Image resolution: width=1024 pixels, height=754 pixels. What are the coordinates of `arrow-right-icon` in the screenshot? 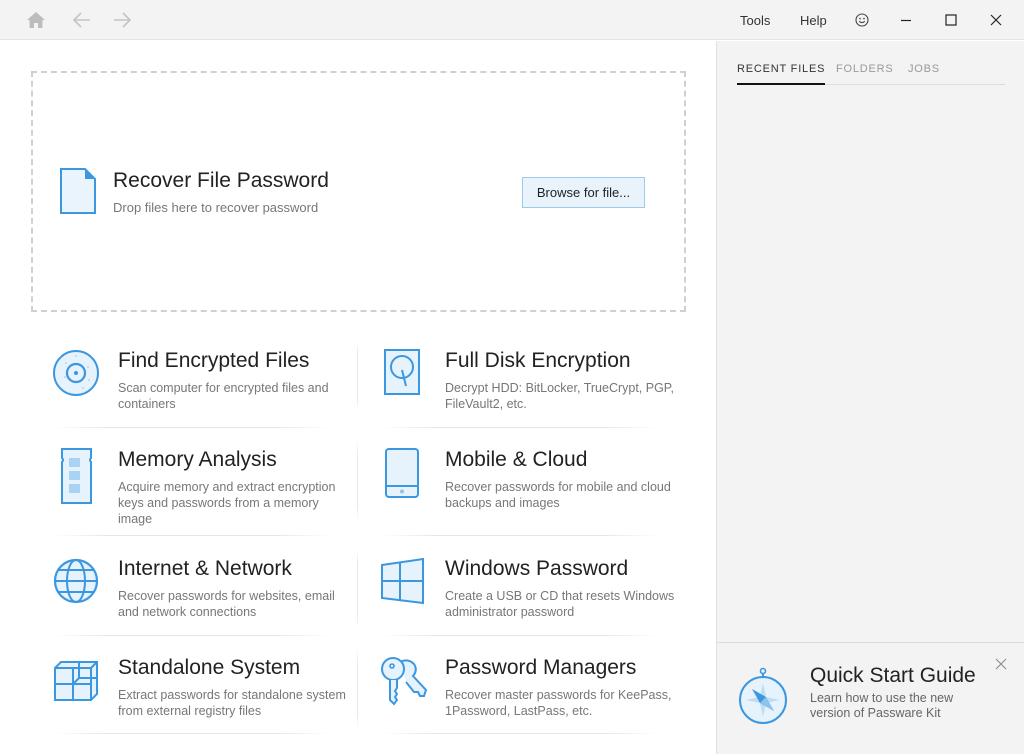 It's located at (122, 20).